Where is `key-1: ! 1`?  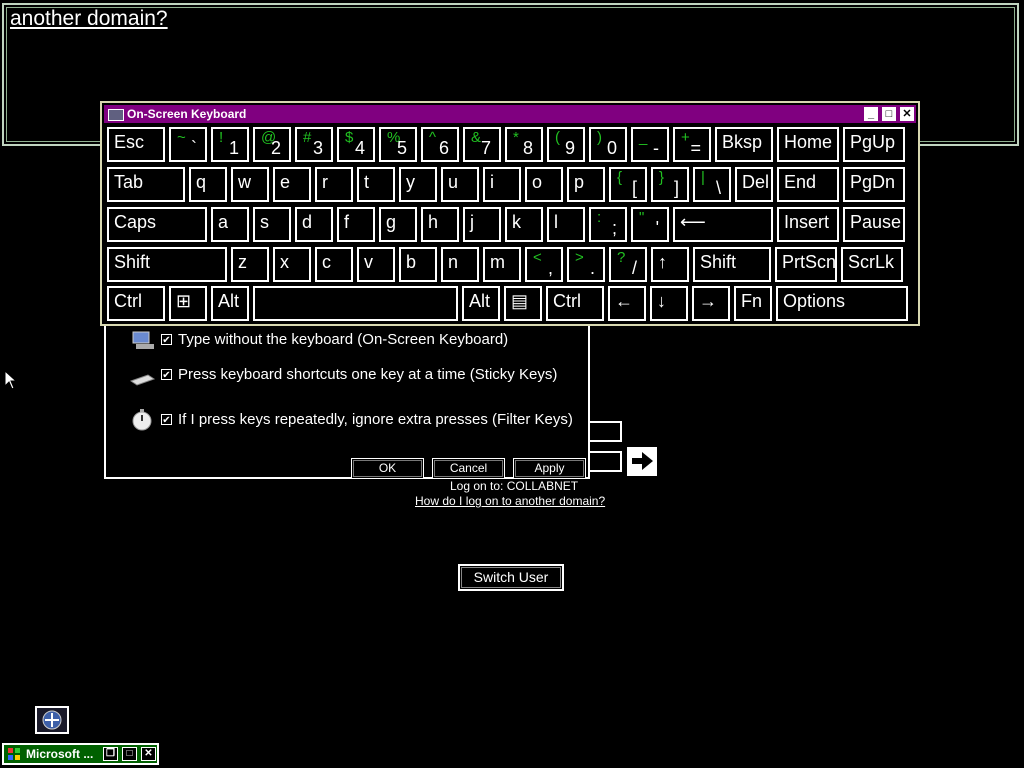 key-1: ! 1 is located at coordinates (230, 144).